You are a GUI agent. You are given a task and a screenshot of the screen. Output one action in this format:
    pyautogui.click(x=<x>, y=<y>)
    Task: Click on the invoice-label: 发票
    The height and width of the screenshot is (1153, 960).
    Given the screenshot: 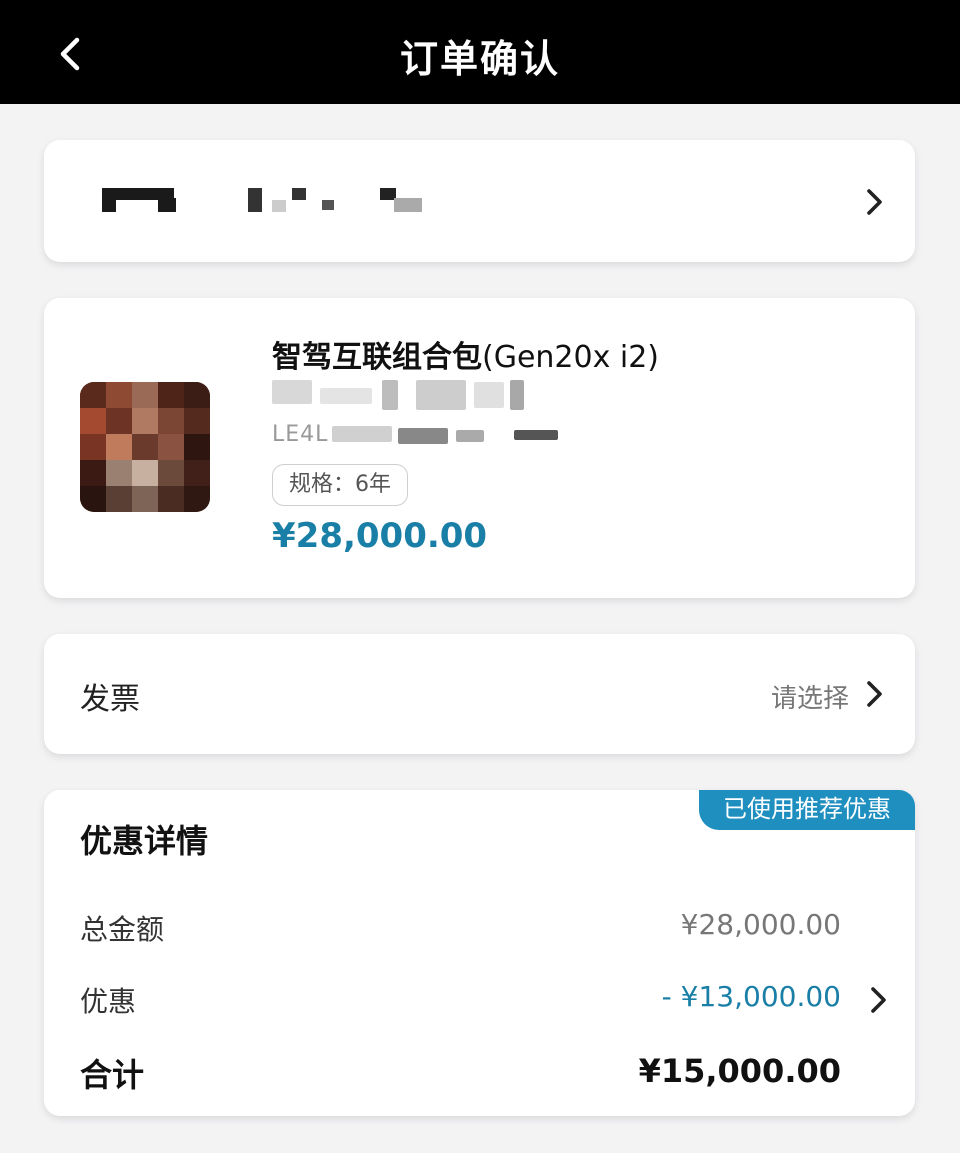 What is the action you would take?
    pyautogui.click(x=110, y=699)
    